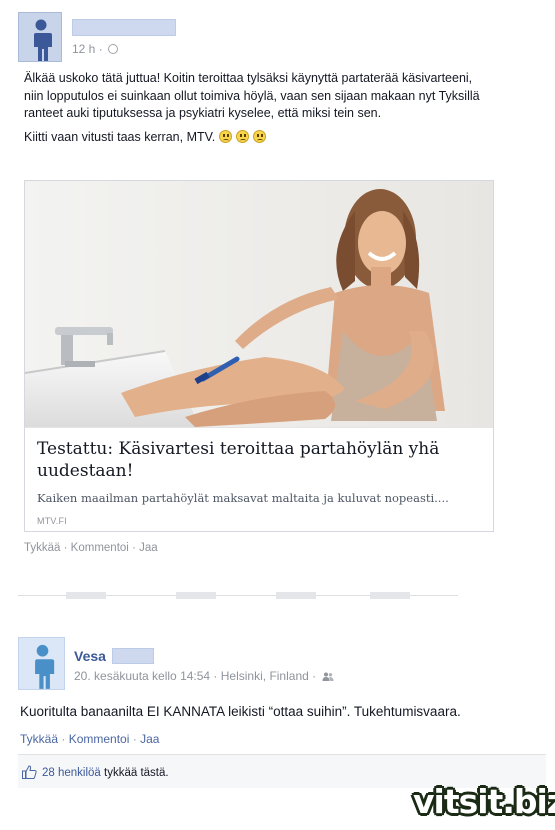 This screenshot has width=555, height=830. What do you see at coordinates (29, 772) in the screenshot?
I see `thumbs-up-icon` at bounding box center [29, 772].